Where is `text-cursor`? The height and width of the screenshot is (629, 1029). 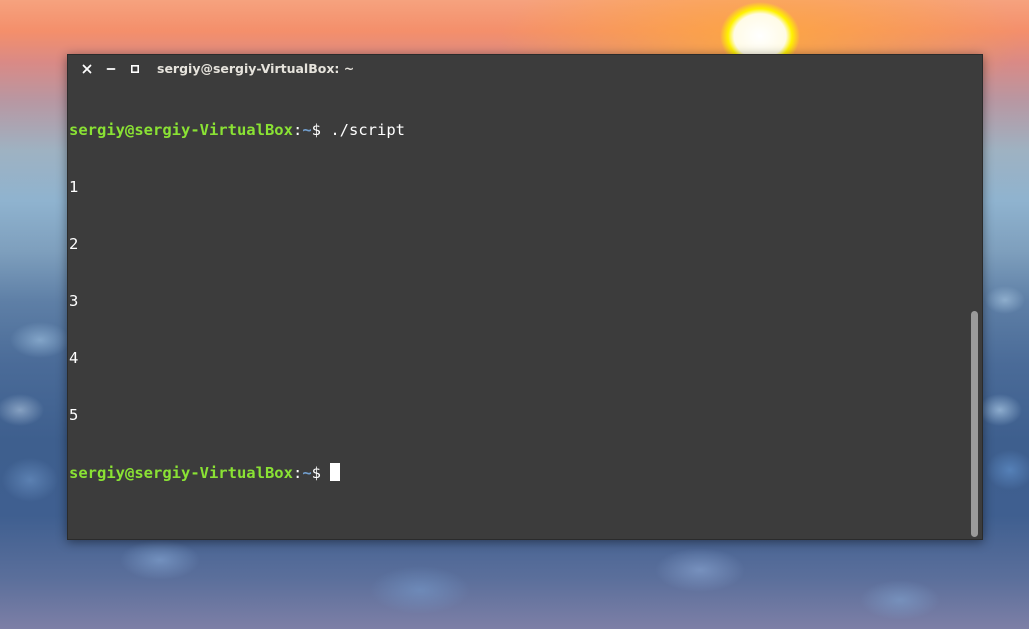
text-cursor is located at coordinates (335, 472).